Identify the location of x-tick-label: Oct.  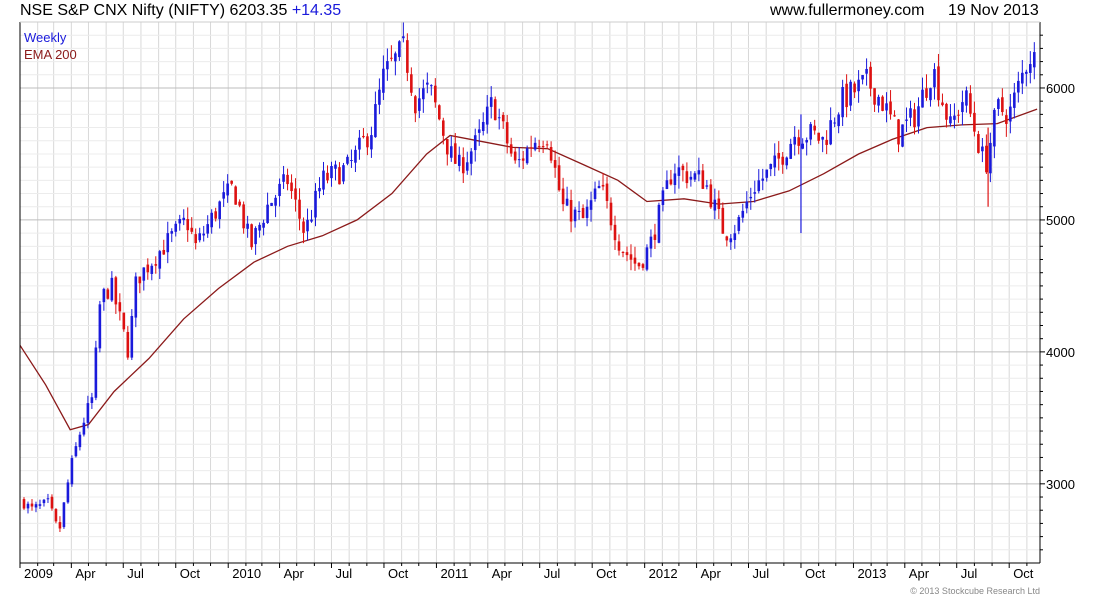
(190, 573).